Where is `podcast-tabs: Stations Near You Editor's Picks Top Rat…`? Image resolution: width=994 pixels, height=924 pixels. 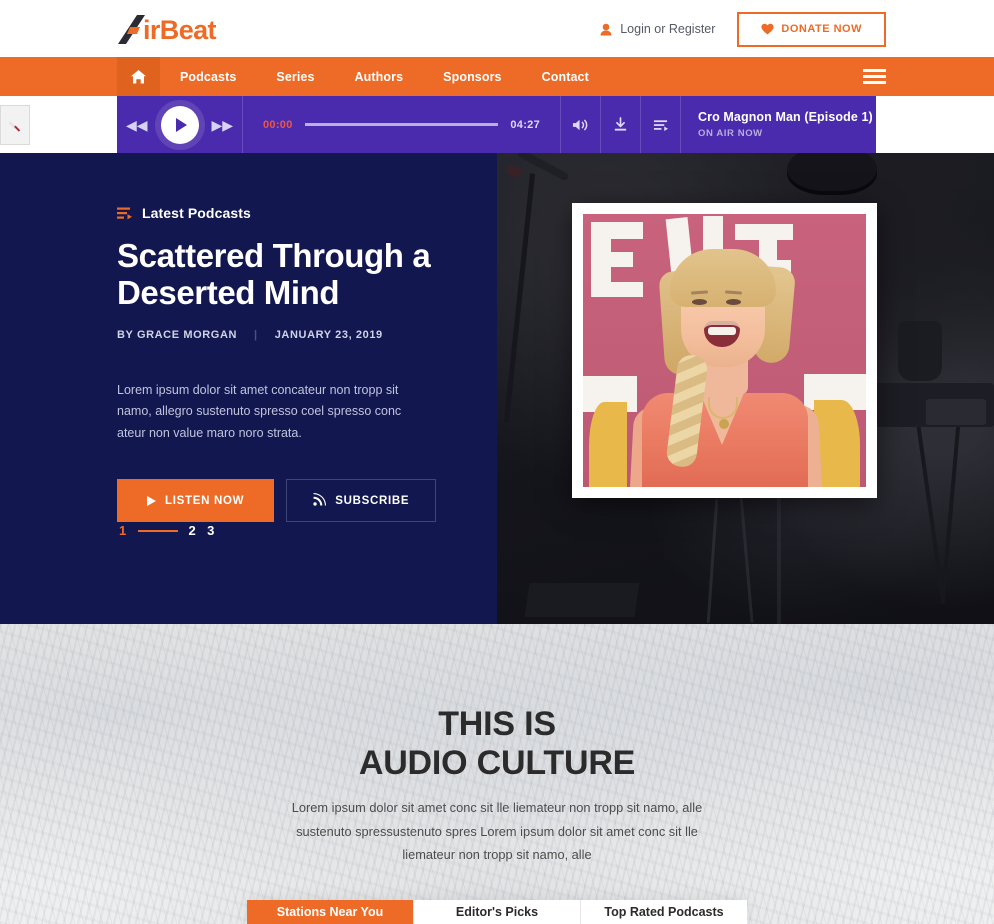 podcast-tabs: Stations Near You Editor's Picks Top Rat… is located at coordinates (497, 912).